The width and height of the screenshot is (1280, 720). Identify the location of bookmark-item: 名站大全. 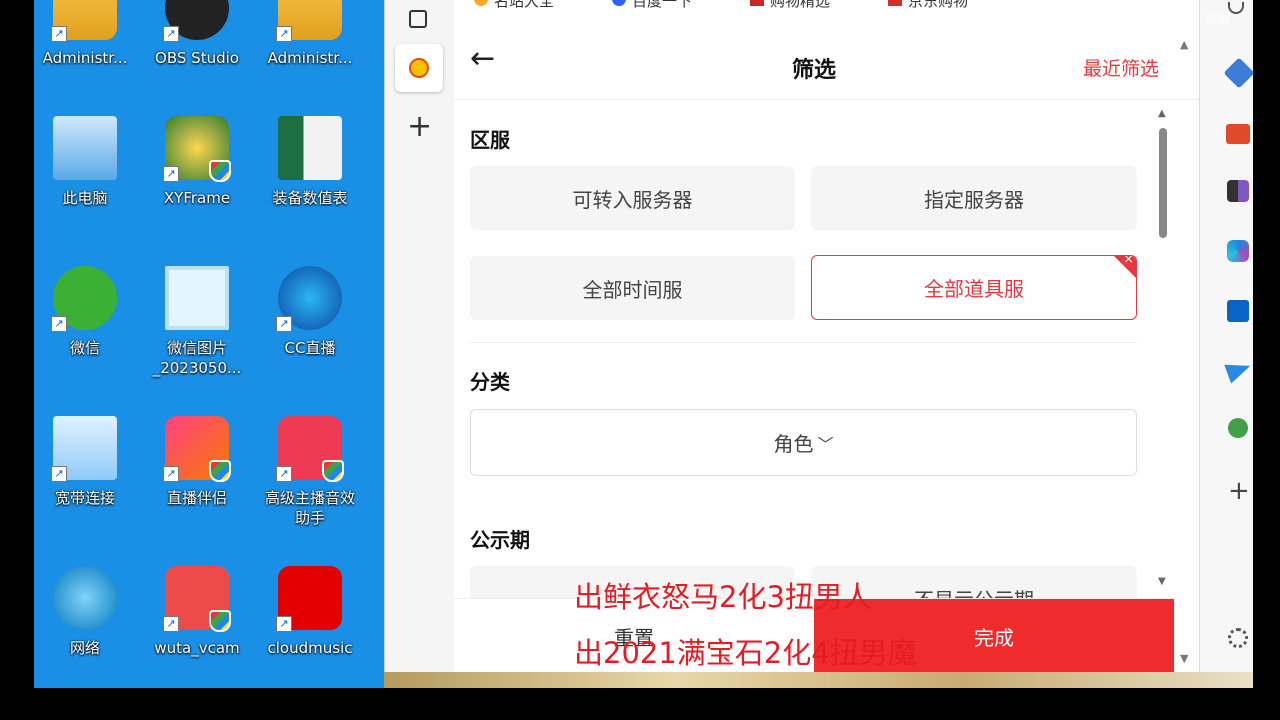
(514, 5).